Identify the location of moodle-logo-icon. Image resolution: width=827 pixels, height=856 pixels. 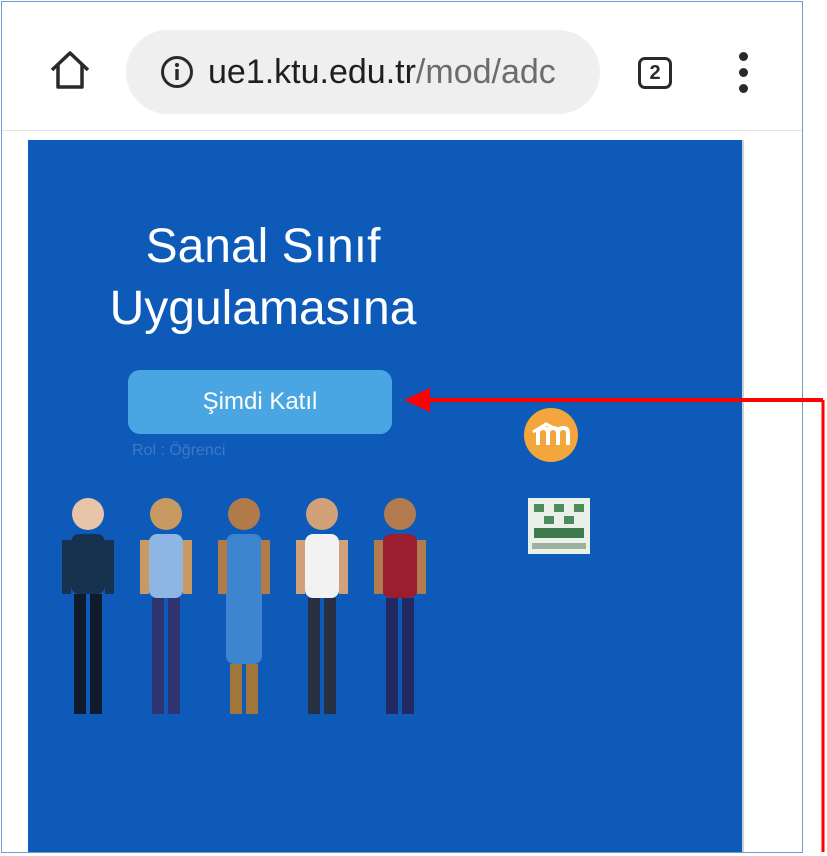
(551, 435).